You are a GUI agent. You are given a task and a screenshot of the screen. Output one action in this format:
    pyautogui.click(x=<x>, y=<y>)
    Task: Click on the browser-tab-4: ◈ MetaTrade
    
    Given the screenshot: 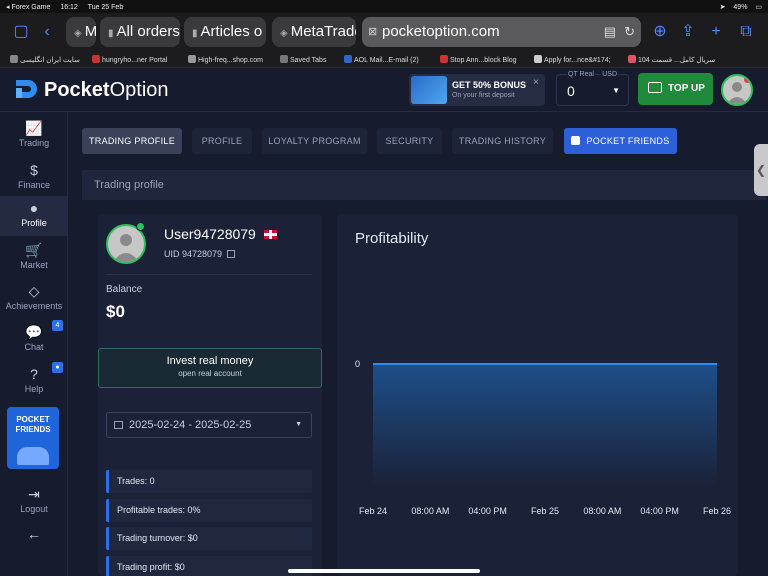 What is the action you would take?
    pyautogui.click(x=314, y=32)
    